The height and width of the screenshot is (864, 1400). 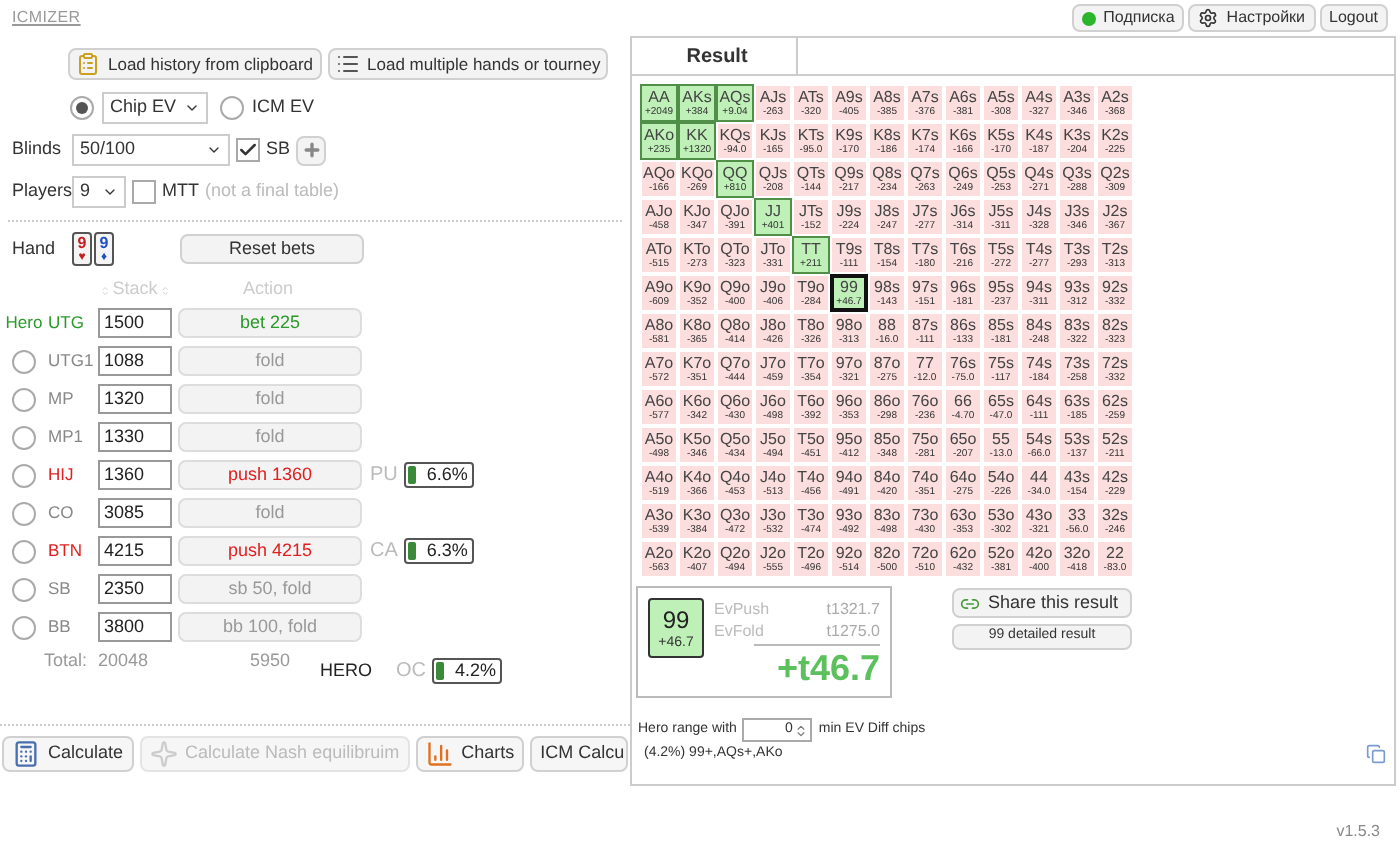 I want to click on mtt-hint: (not a final table), so click(x=272, y=191).